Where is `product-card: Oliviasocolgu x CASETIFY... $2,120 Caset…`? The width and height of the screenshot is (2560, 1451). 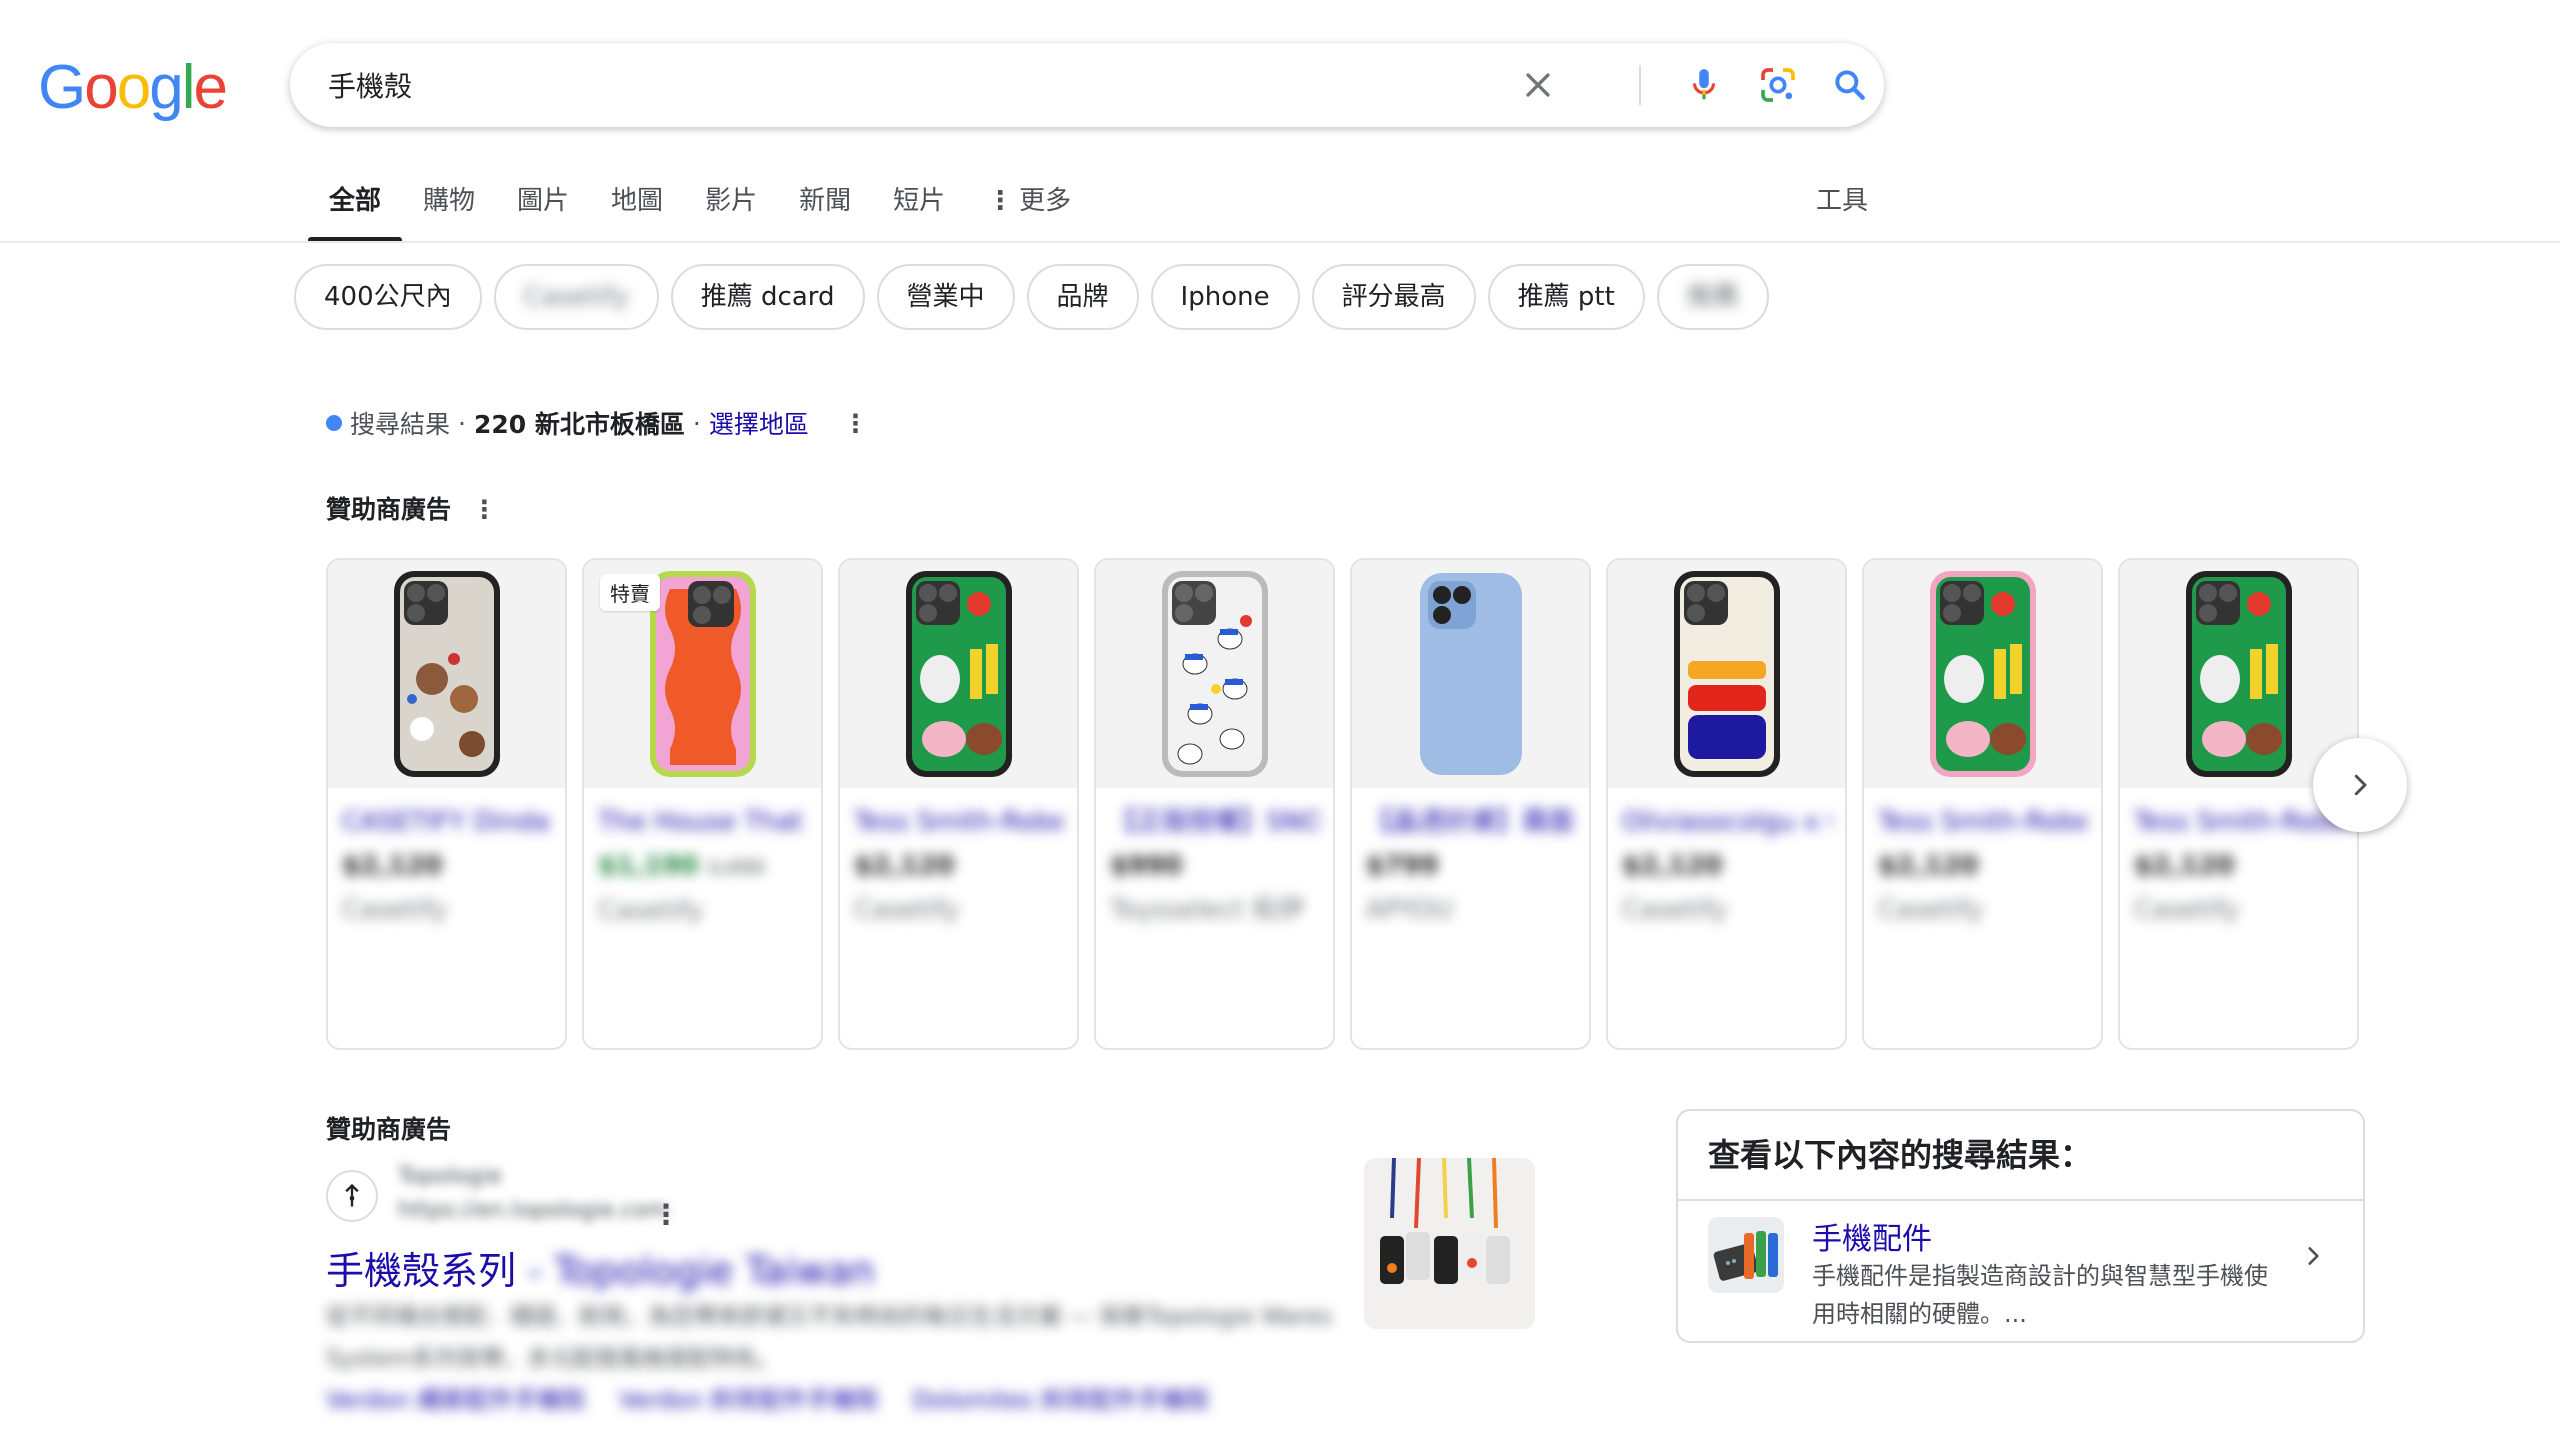
product-card: Oliviasocolgu x CASETIFY... $2,120 Caset… is located at coordinates (1726, 804).